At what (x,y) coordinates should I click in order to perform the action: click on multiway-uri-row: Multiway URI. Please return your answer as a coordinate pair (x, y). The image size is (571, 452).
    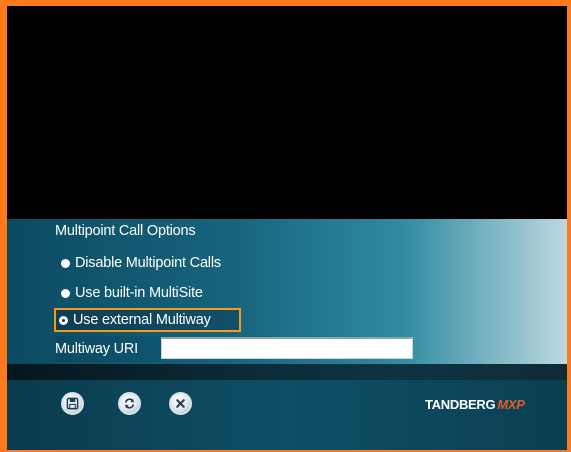
    Looking at the image, I should click on (108, 349).